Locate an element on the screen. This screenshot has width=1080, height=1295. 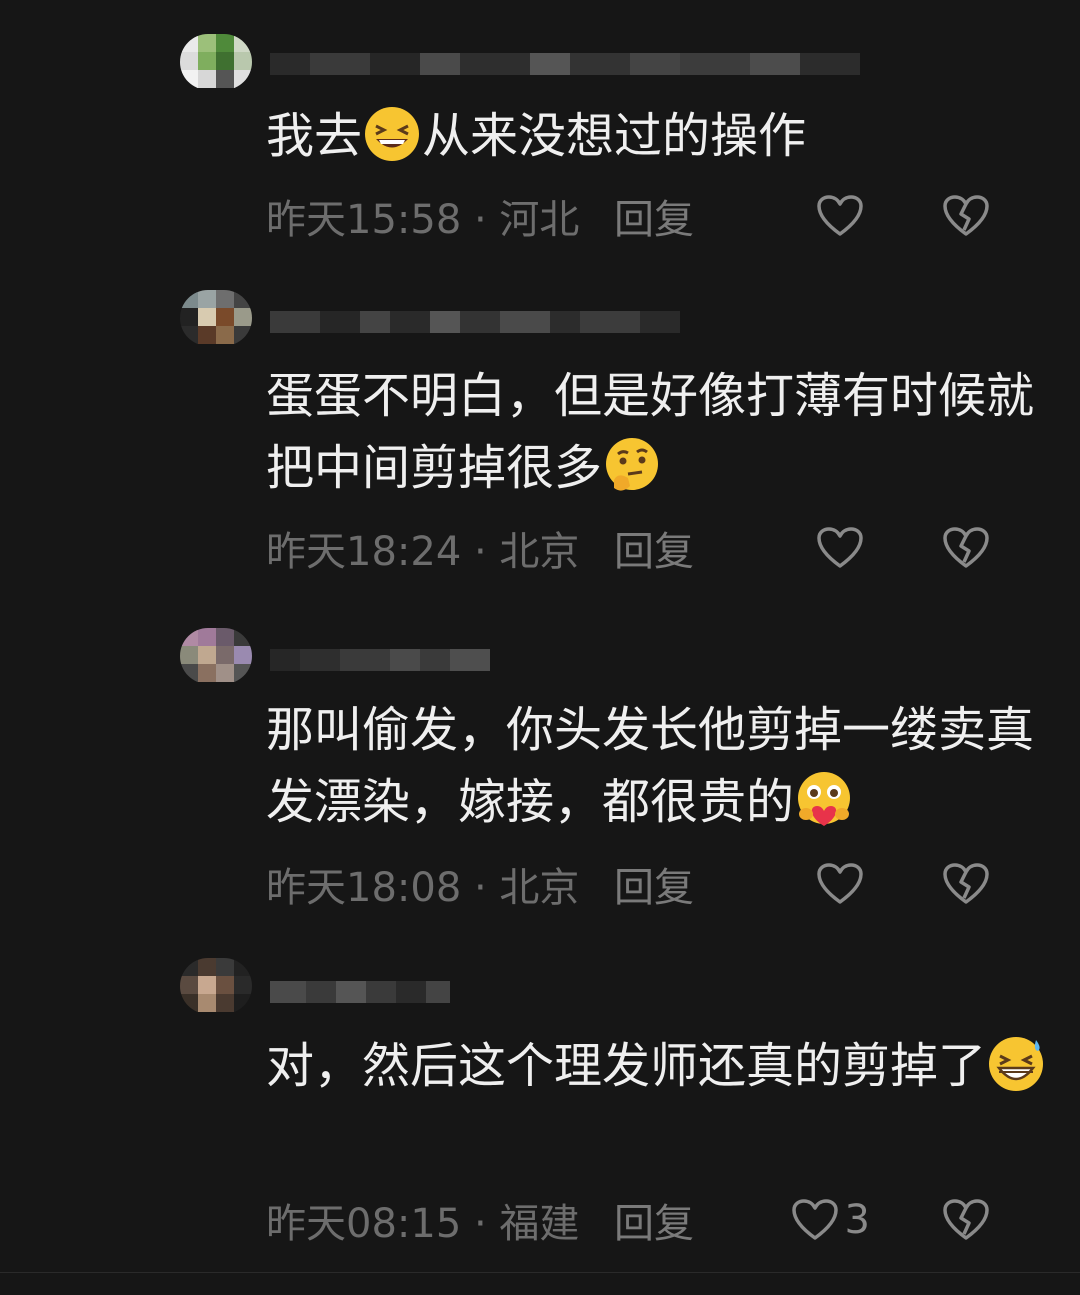
time-location: 昨天18:24 · 北京 is located at coordinates (423, 552).